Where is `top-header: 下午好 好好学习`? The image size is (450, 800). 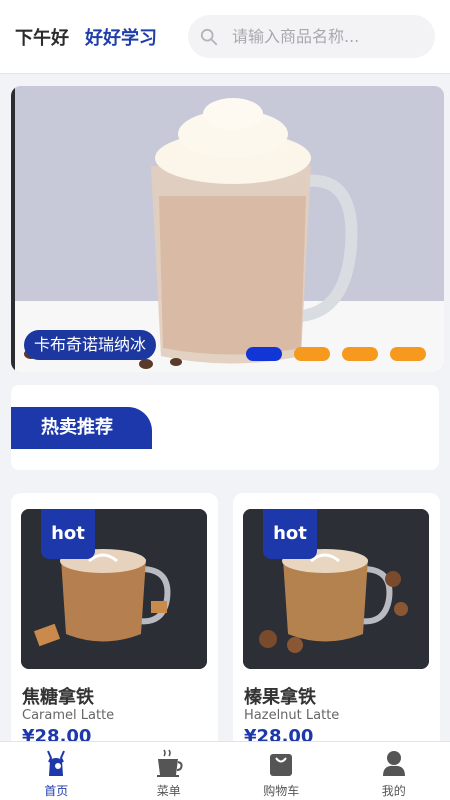 top-header: 下午好 好好学习 is located at coordinates (225, 37).